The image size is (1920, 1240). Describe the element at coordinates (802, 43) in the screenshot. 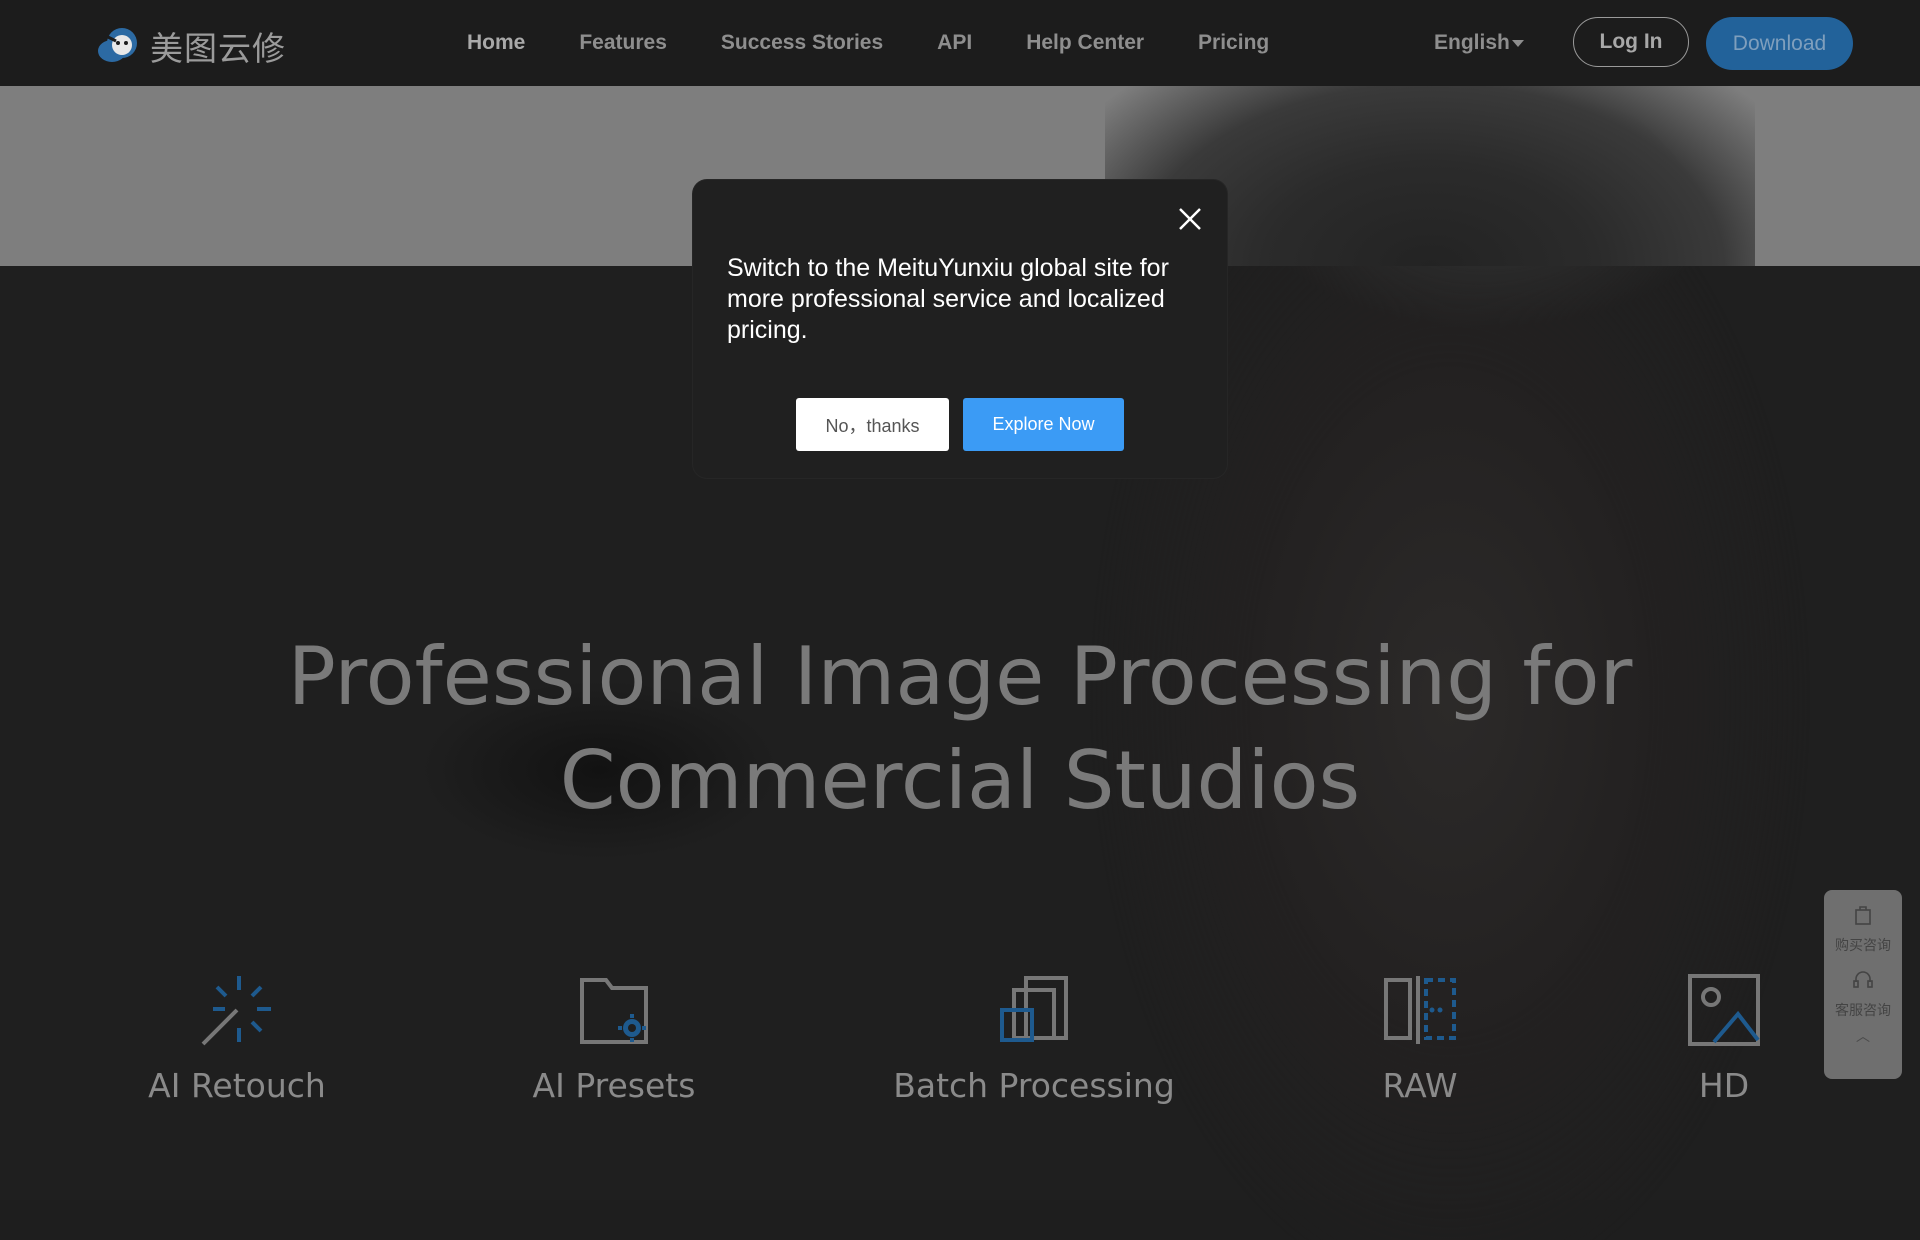

I see `nav-success-stories: Success Stories` at that location.